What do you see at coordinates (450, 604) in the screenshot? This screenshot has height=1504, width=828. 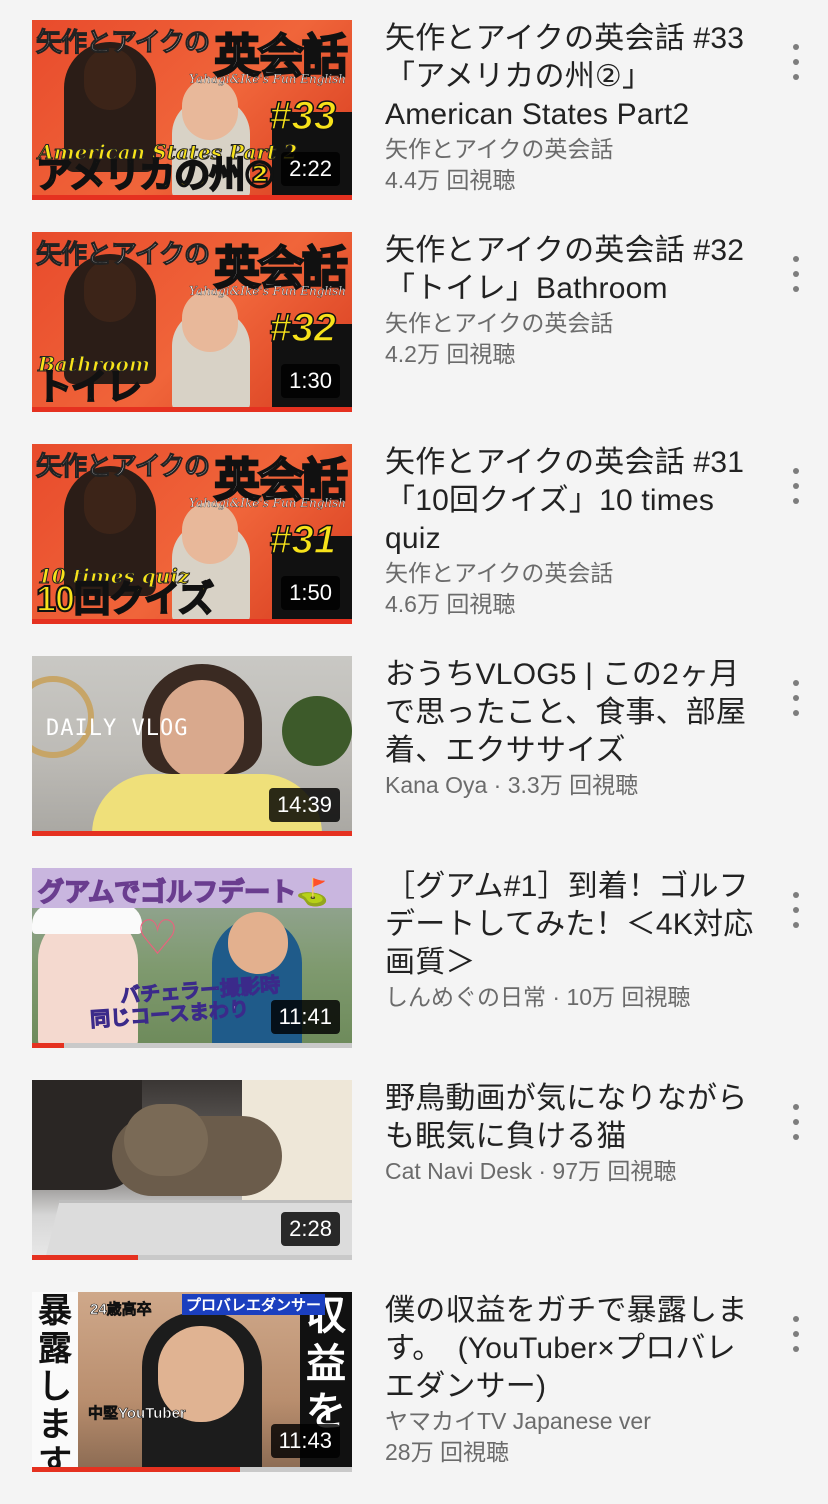 I see `view-count: 4.6万 回視聴` at bounding box center [450, 604].